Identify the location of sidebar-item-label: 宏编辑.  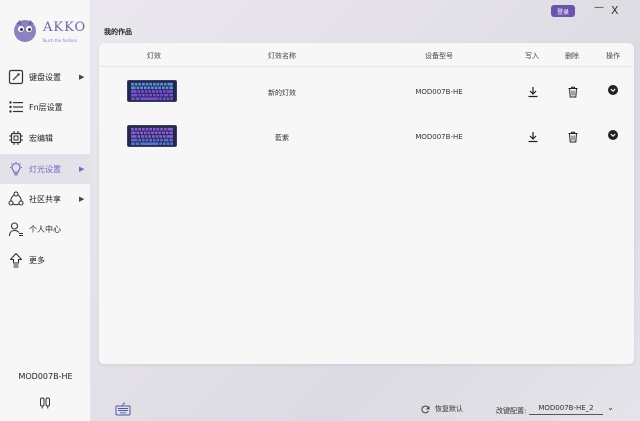
(41, 138).